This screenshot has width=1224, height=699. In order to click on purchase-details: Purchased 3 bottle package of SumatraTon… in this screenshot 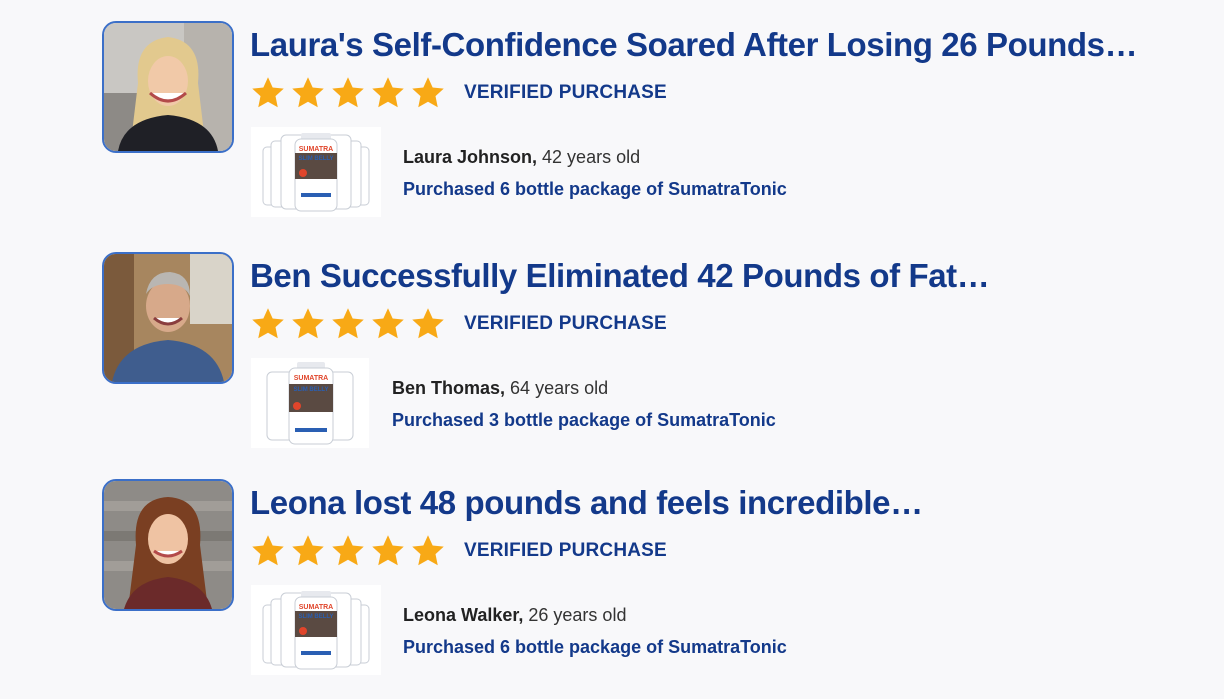, I will do `click(584, 420)`.